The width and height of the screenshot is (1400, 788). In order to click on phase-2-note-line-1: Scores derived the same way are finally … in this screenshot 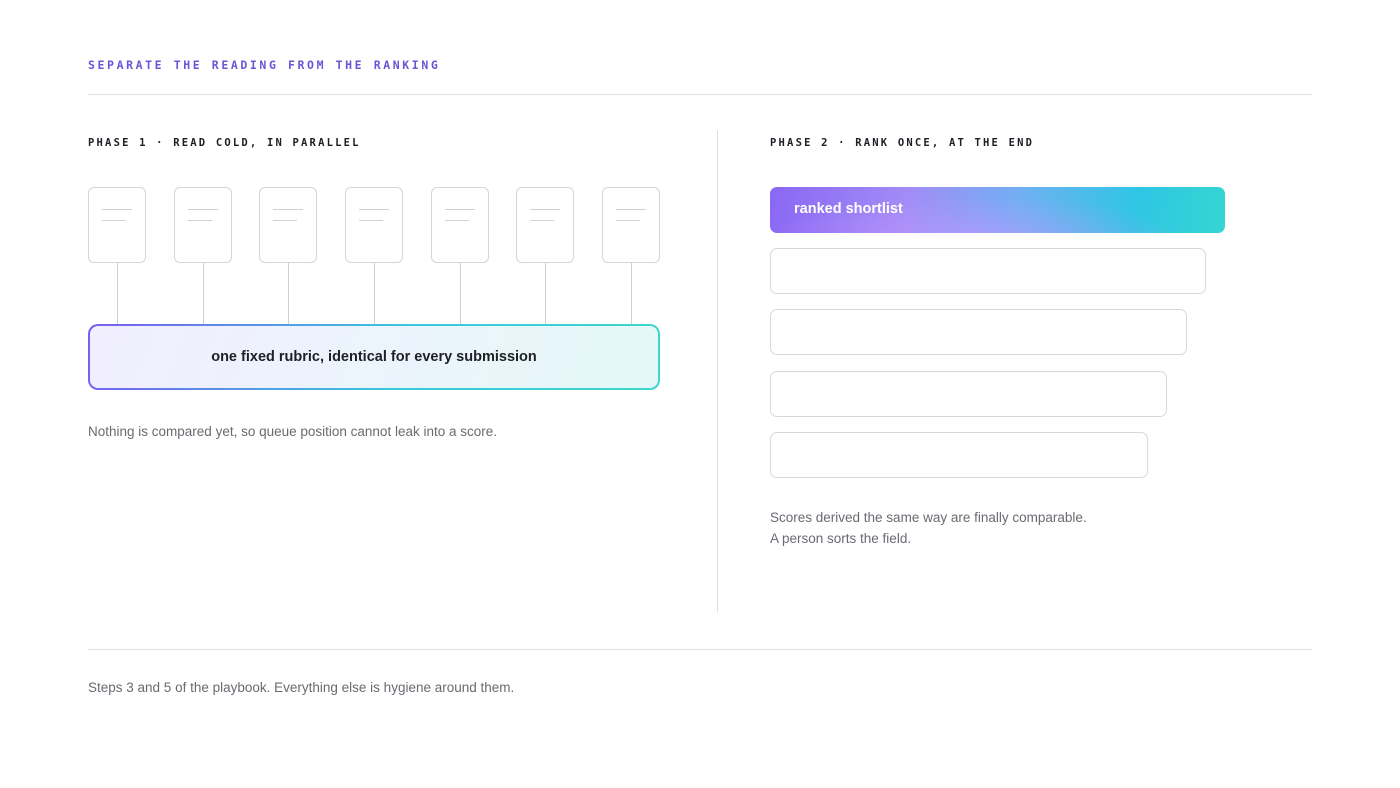, I will do `click(928, 517)`.